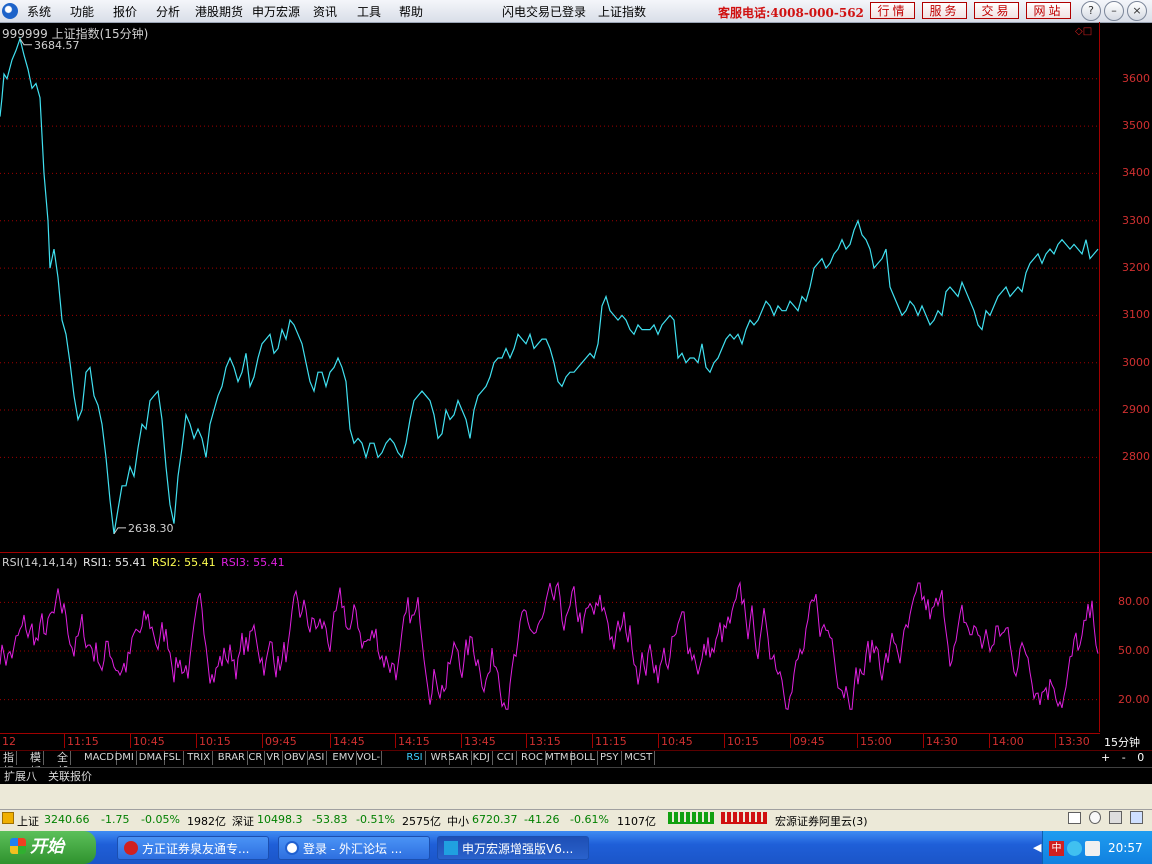 The height and width of the screenshot is (864, 1152). I want to click on menu-tools: 工具, so click(369, 11).